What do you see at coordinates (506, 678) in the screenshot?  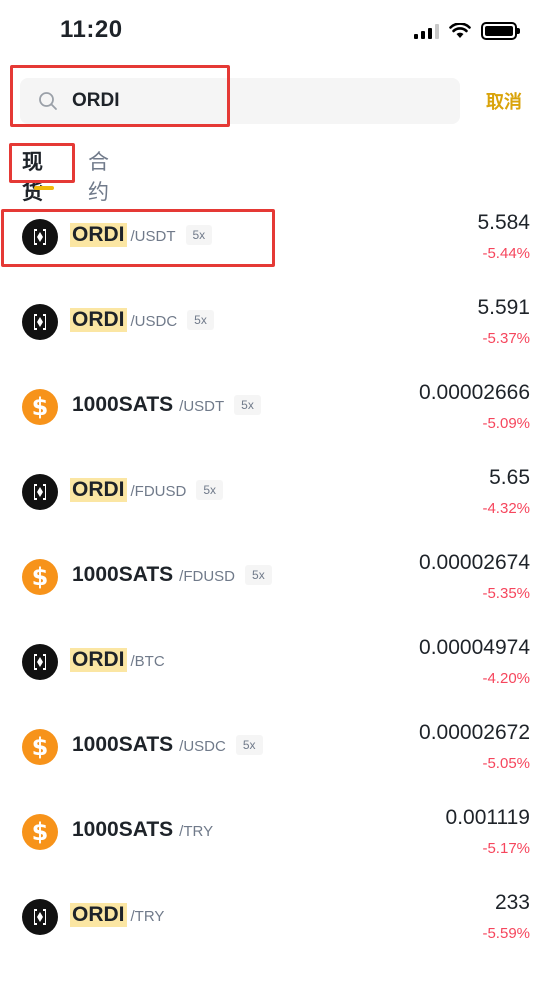 I see `price-change: -4.20%` at bounding box center [506, 678].